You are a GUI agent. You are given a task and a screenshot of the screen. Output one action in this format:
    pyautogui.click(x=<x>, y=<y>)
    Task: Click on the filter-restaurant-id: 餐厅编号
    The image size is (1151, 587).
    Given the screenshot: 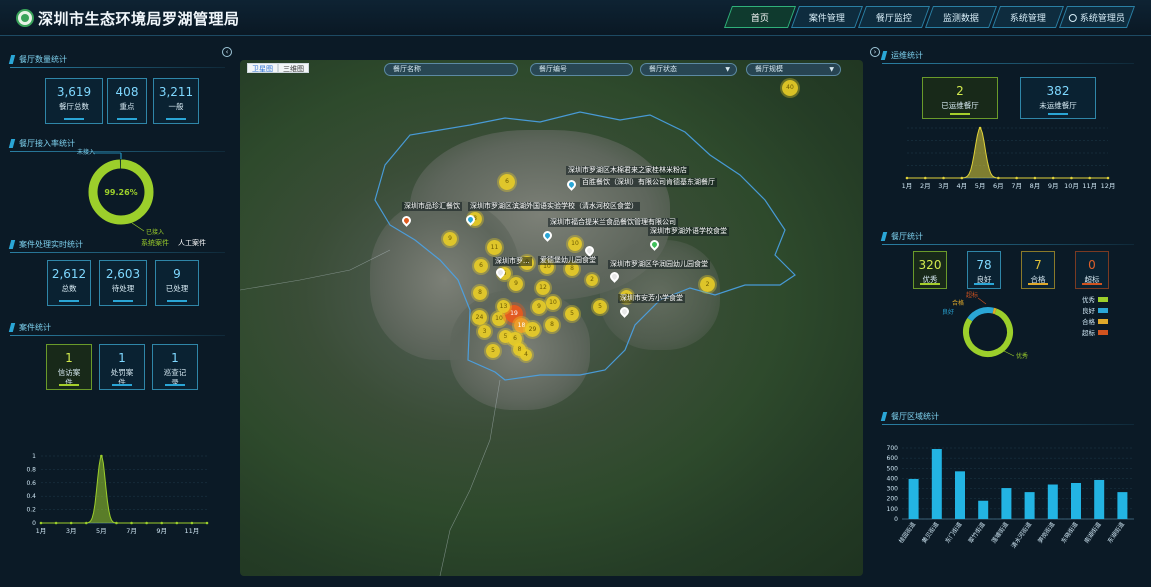 What is the action you would take?
    pyautogui.click(x=581, y=69)
    